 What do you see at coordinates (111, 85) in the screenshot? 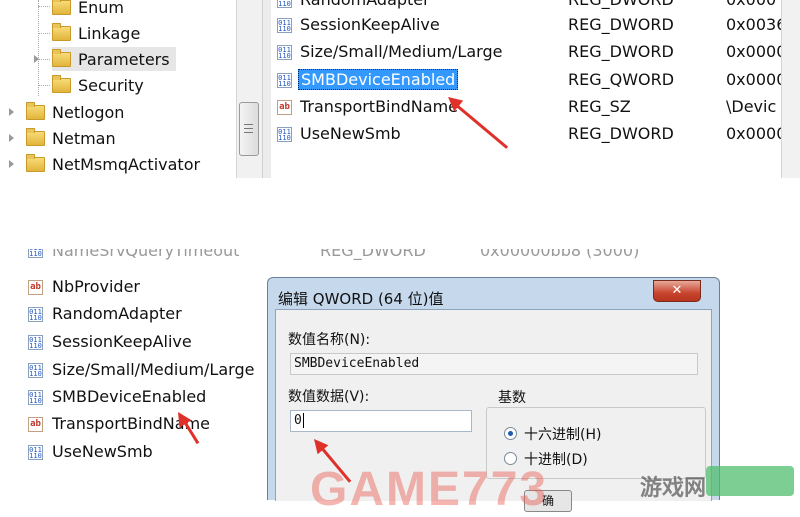
I see `tree-item-label: Security` at bounding box center [111, 85].